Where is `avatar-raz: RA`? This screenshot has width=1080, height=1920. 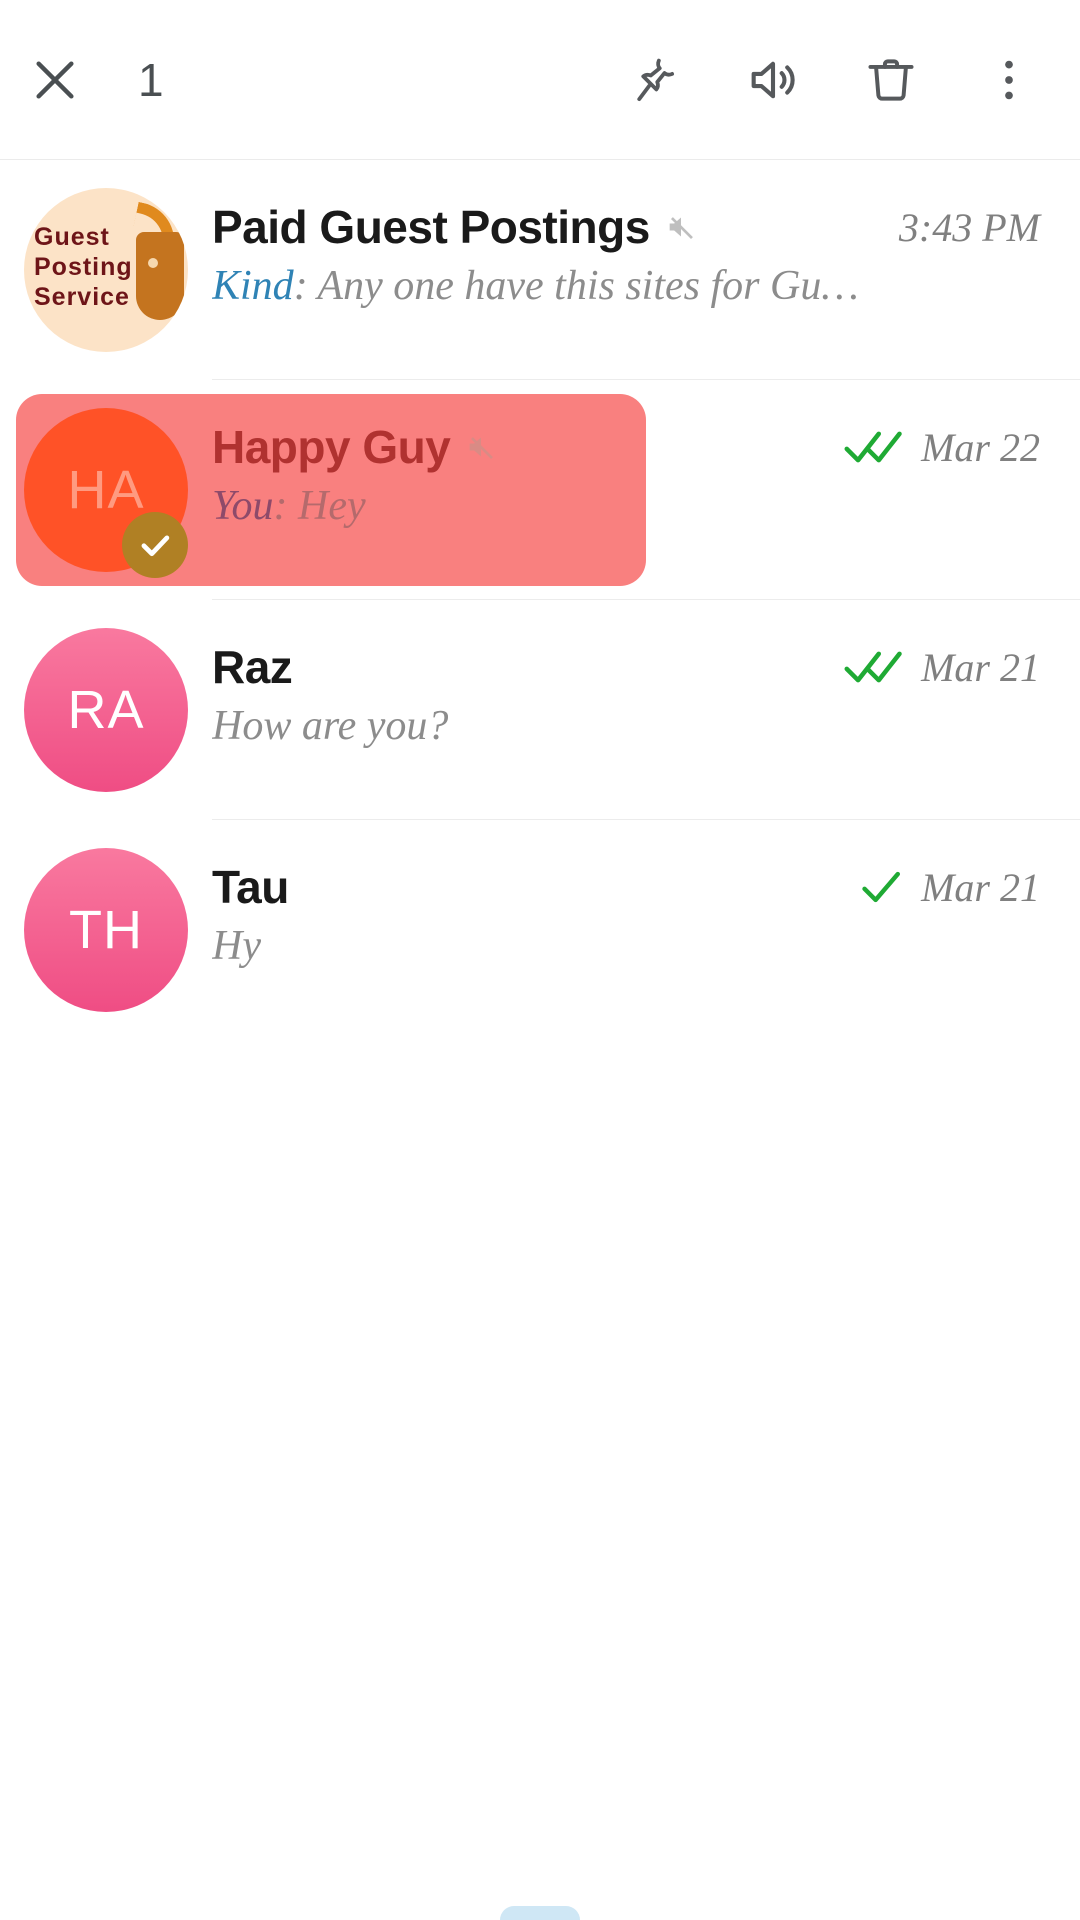
avatar-raz: RA is located at coordinates (106, 710).